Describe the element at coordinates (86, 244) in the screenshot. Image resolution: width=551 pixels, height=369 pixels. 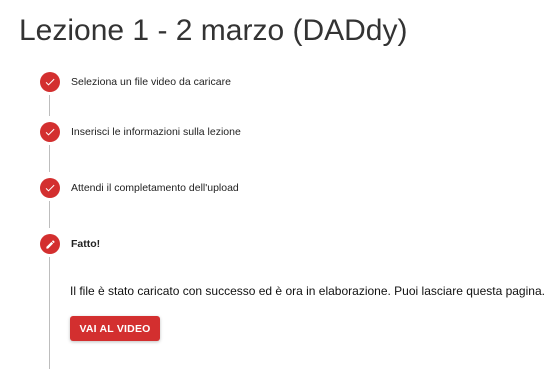
I see `step-label: Fatto!` at that location.